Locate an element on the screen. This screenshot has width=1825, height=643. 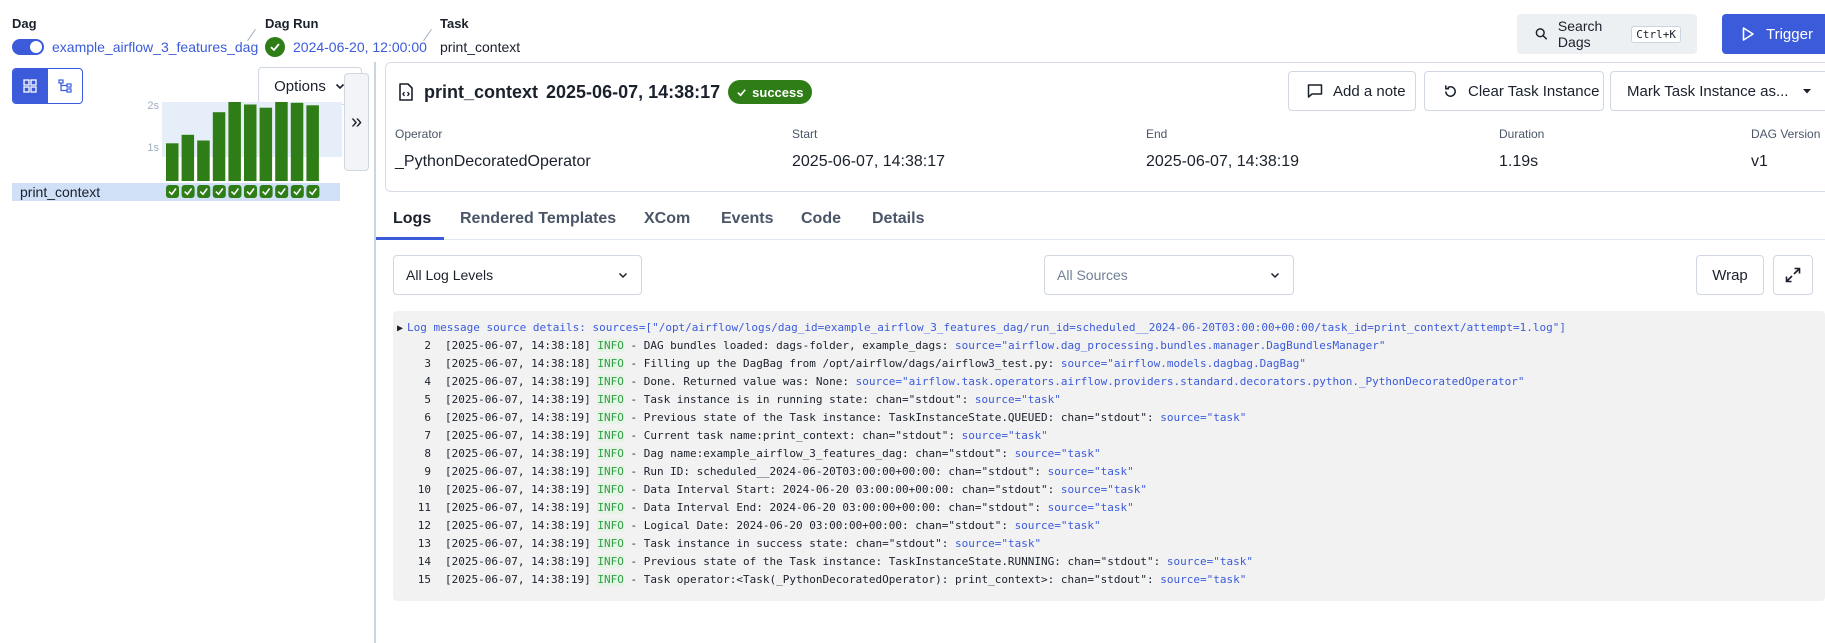
task-row-print-context: print_context is located at coordinates (176, 192).